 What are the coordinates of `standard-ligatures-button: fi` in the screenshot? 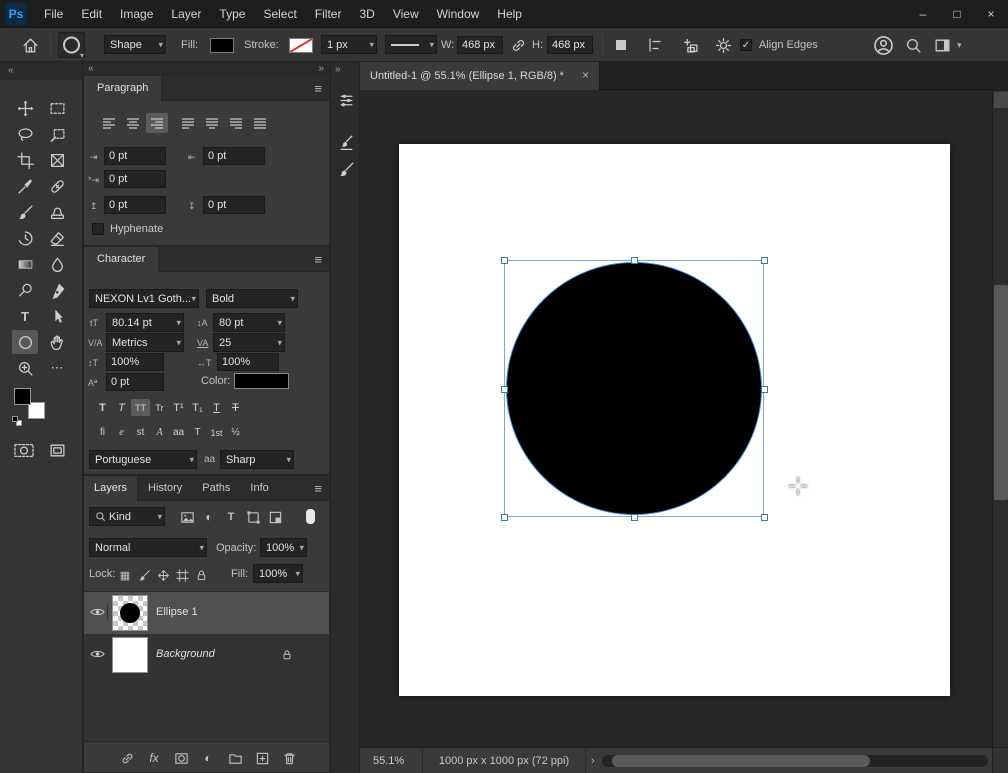 It's located at (102, 432).